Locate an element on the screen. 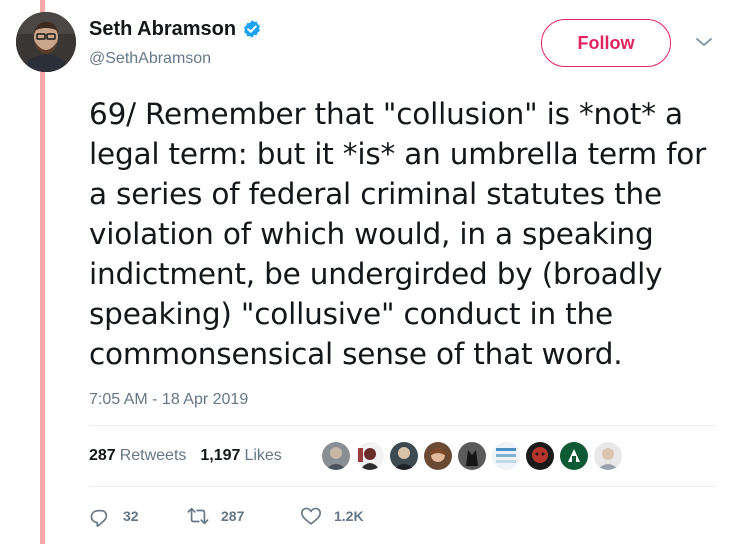 The height and width of the screenshot is (544, 742). tweet-actions: 32 287 1.2K is located at coordinates (244, 516).